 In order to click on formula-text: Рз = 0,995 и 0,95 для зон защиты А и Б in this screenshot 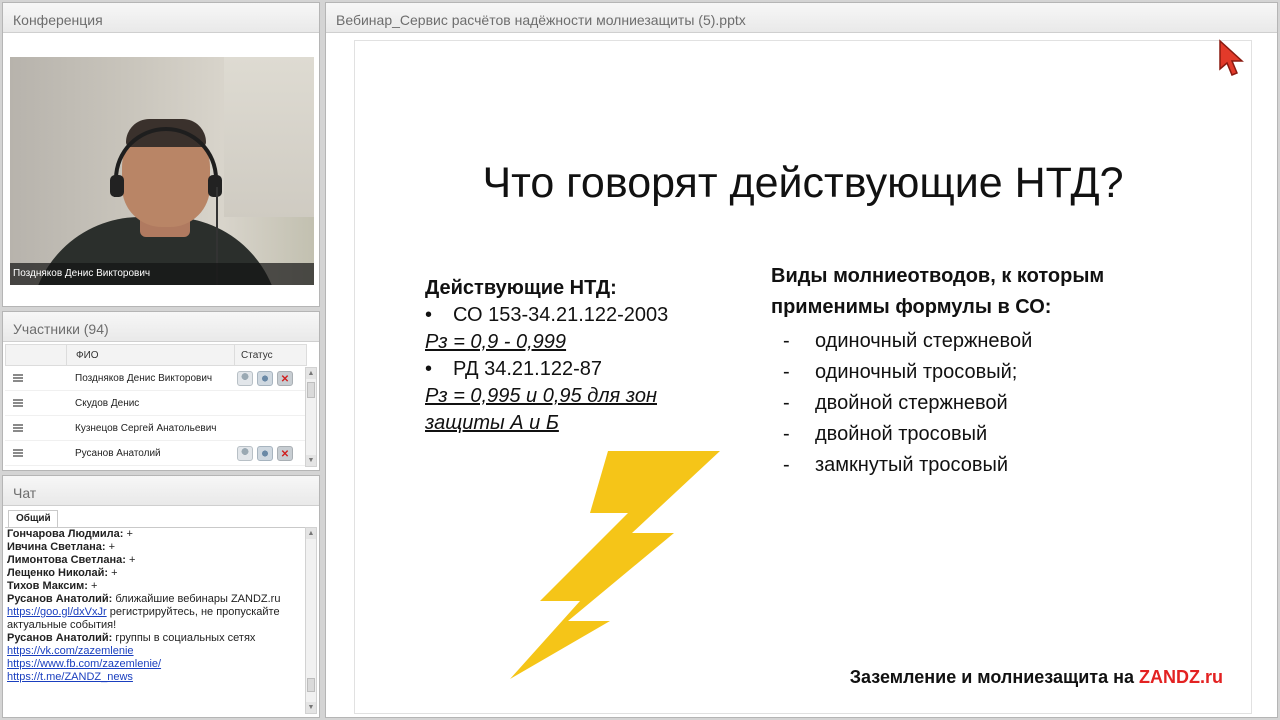, I will do `click(541, 409)`.